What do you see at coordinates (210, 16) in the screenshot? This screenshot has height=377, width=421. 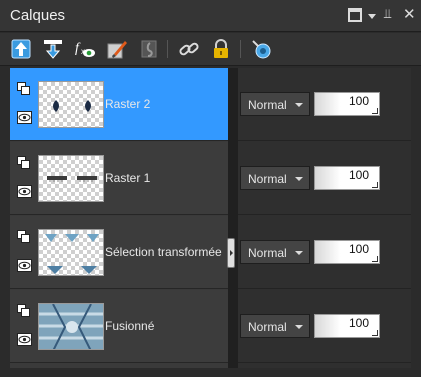 I see `palette-titlebar: Calques ⫫ ✕` at bounding box center [210, 16].